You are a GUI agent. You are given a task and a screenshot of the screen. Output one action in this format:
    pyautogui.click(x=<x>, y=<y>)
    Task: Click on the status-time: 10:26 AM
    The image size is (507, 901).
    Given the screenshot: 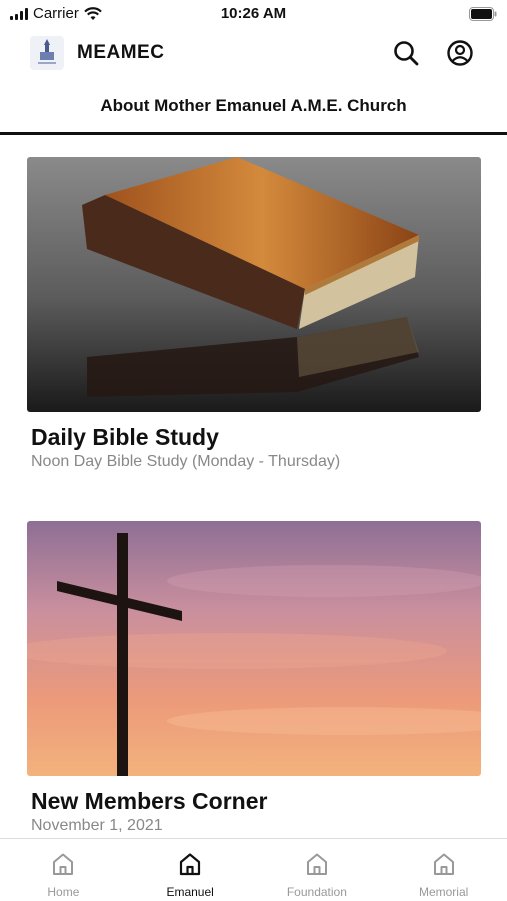 What is the action you would take?
    pyautogui.click(x=253, y=13)
    